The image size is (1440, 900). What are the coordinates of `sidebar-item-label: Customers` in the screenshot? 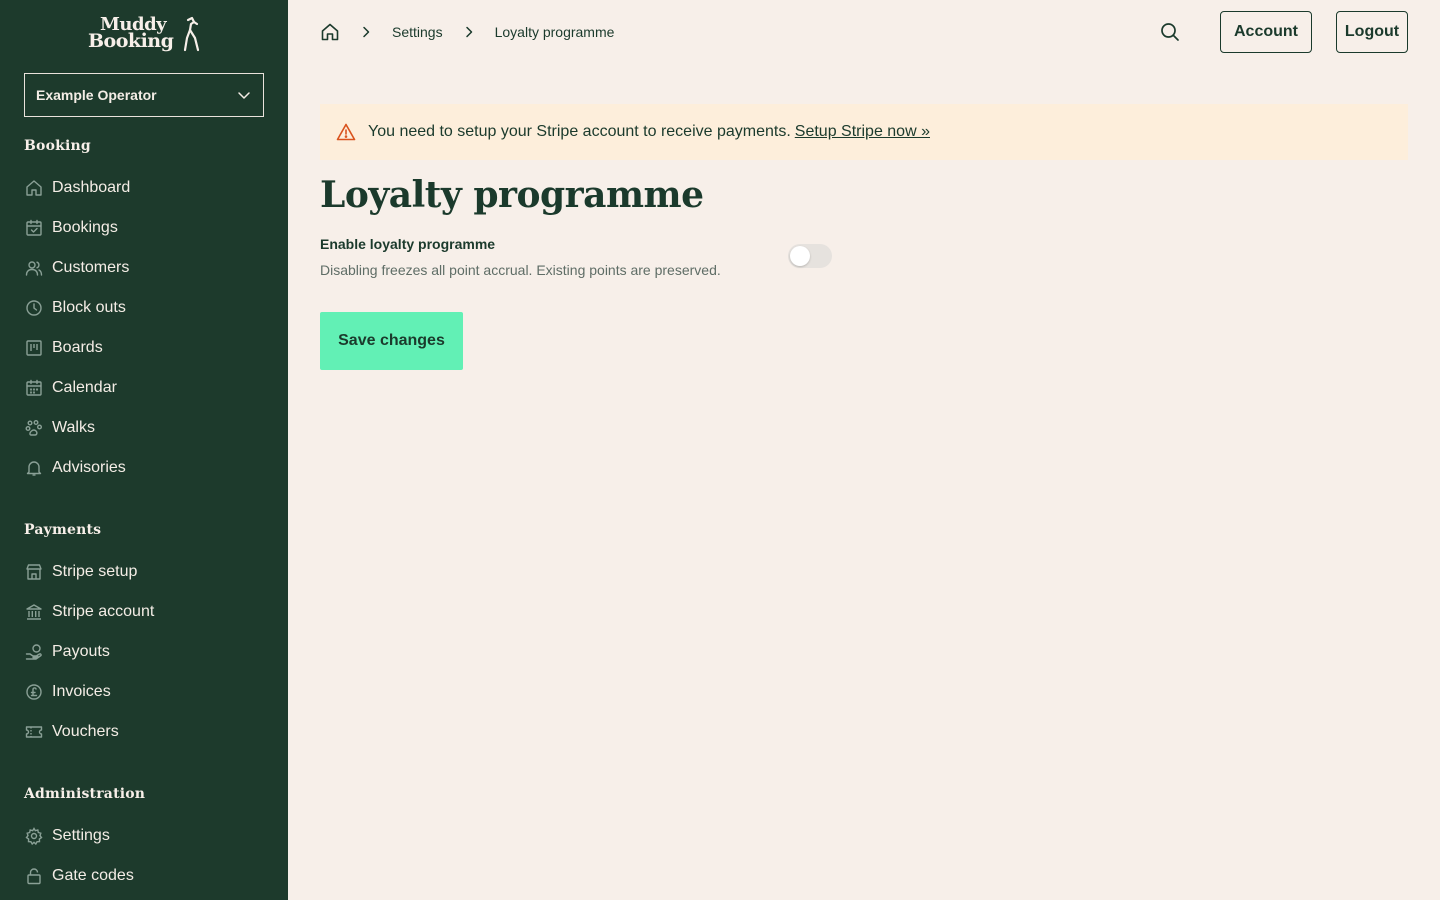 It's located at (91, 267).